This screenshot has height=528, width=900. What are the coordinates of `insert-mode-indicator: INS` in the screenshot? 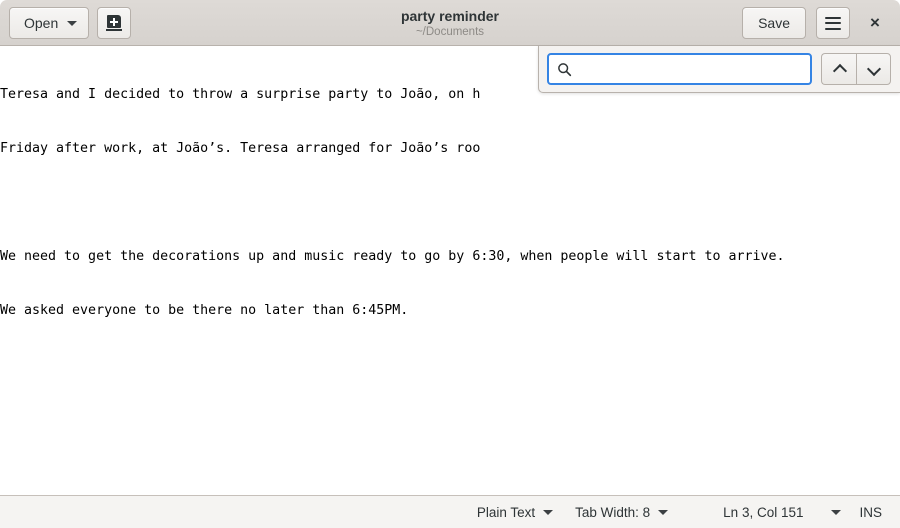 It's located at (879, 512).